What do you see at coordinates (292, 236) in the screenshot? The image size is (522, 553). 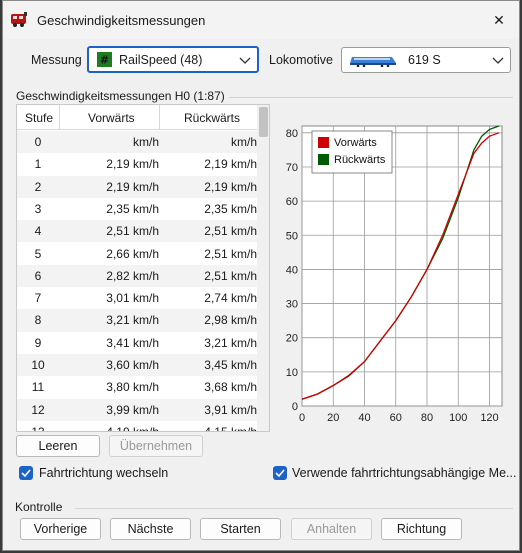 I see `y-tick-label: 50` at bounding box center [292, 236].